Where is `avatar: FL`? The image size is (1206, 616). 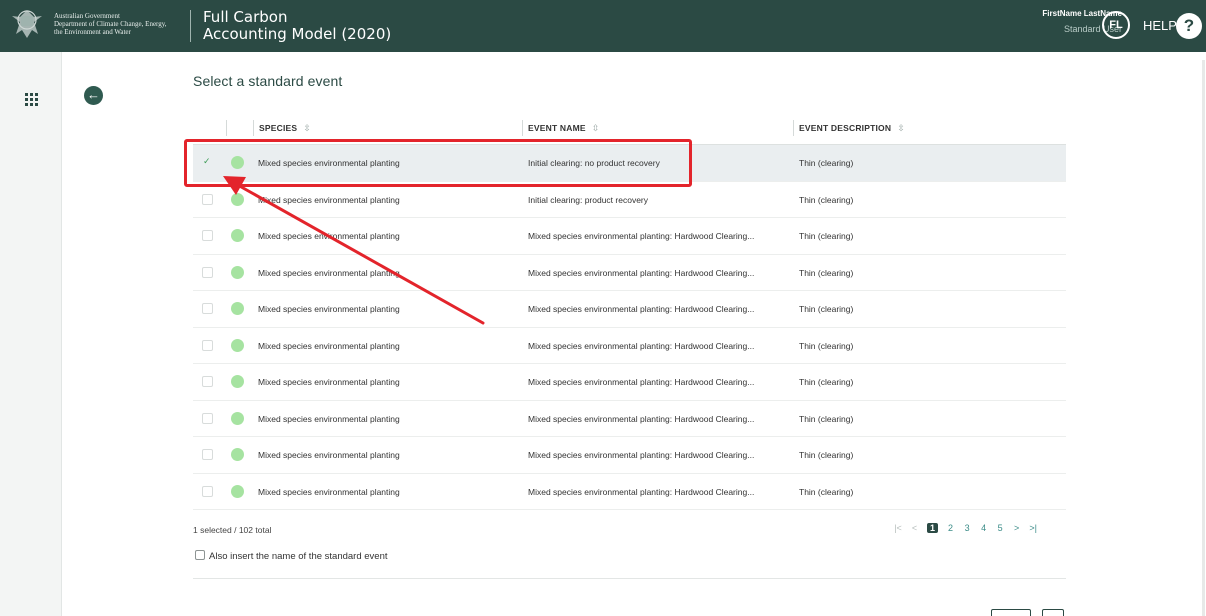
avatar: FL is located at coordinates (1116, 25).